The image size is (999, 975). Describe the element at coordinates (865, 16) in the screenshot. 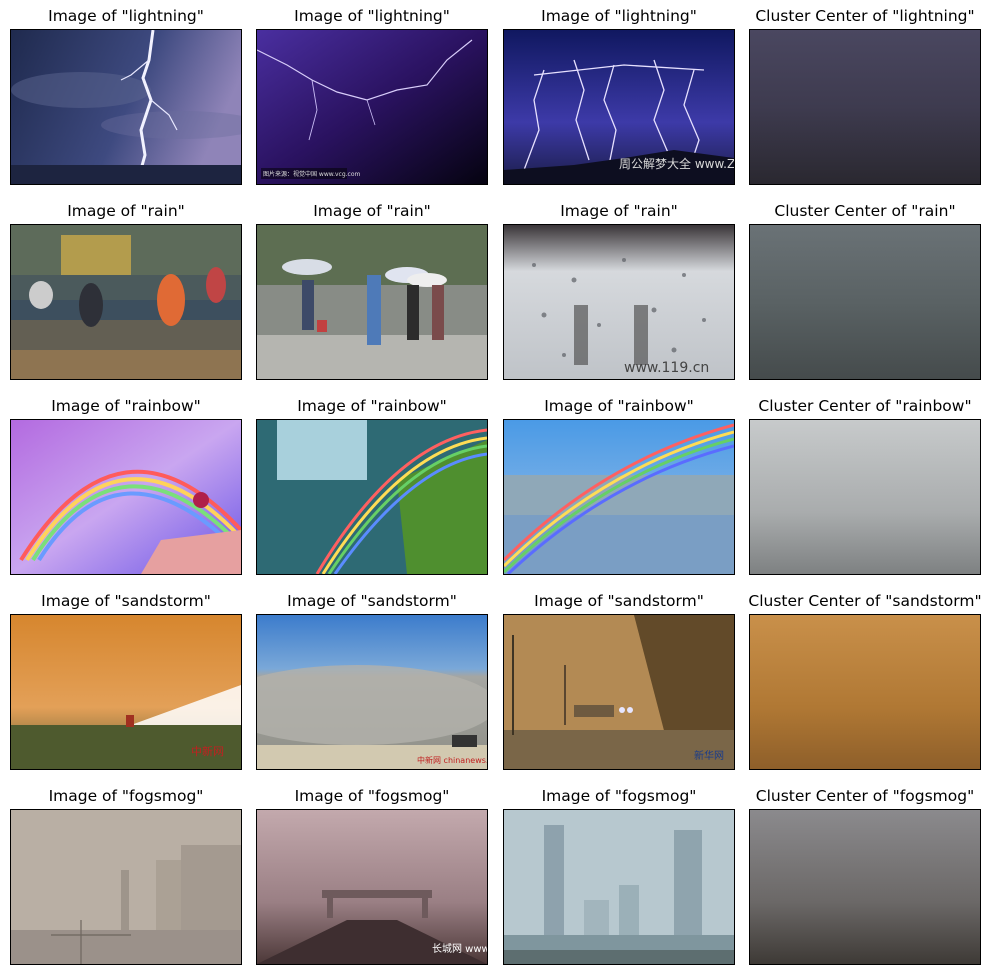

I see `panel-title: Cluster Center of "lightning"` at that location.